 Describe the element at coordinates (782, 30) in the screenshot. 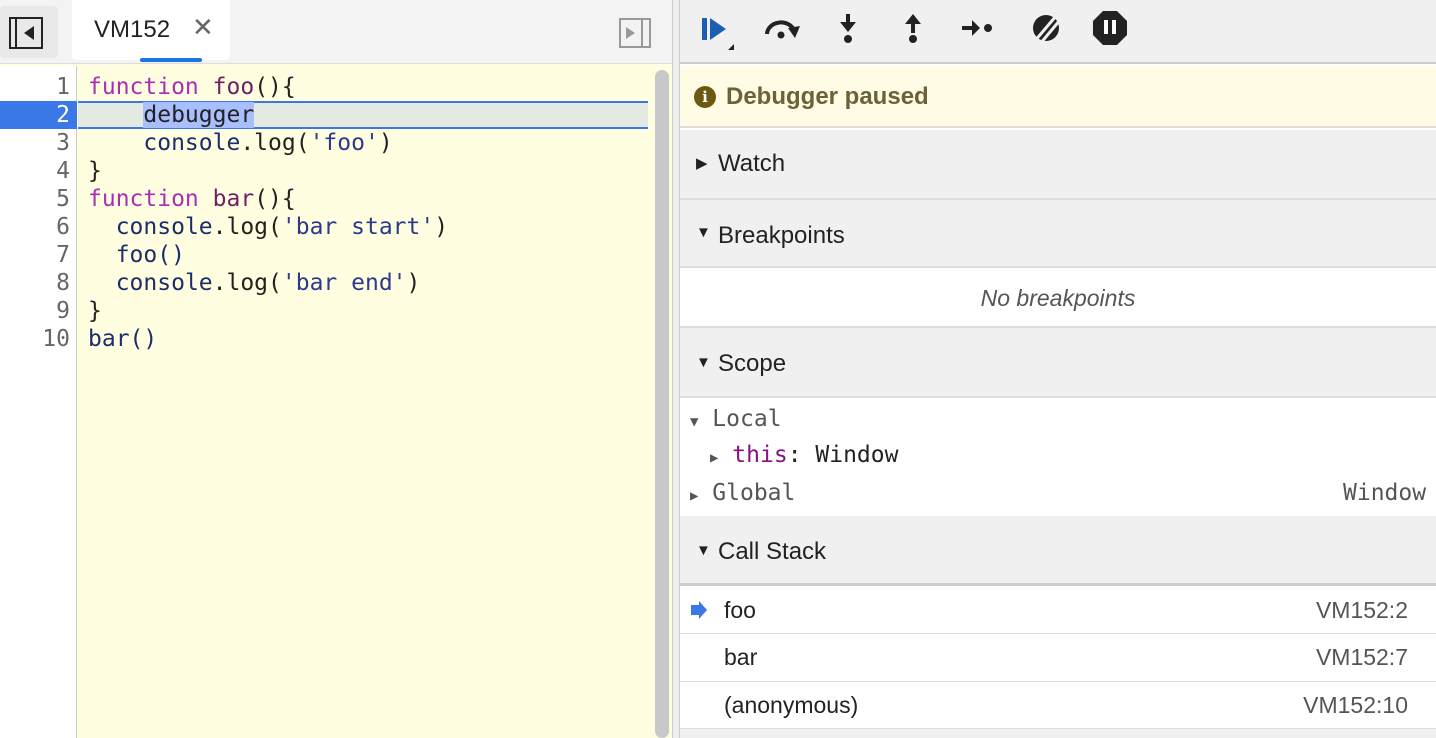

I see `step-over-icon` at that location.